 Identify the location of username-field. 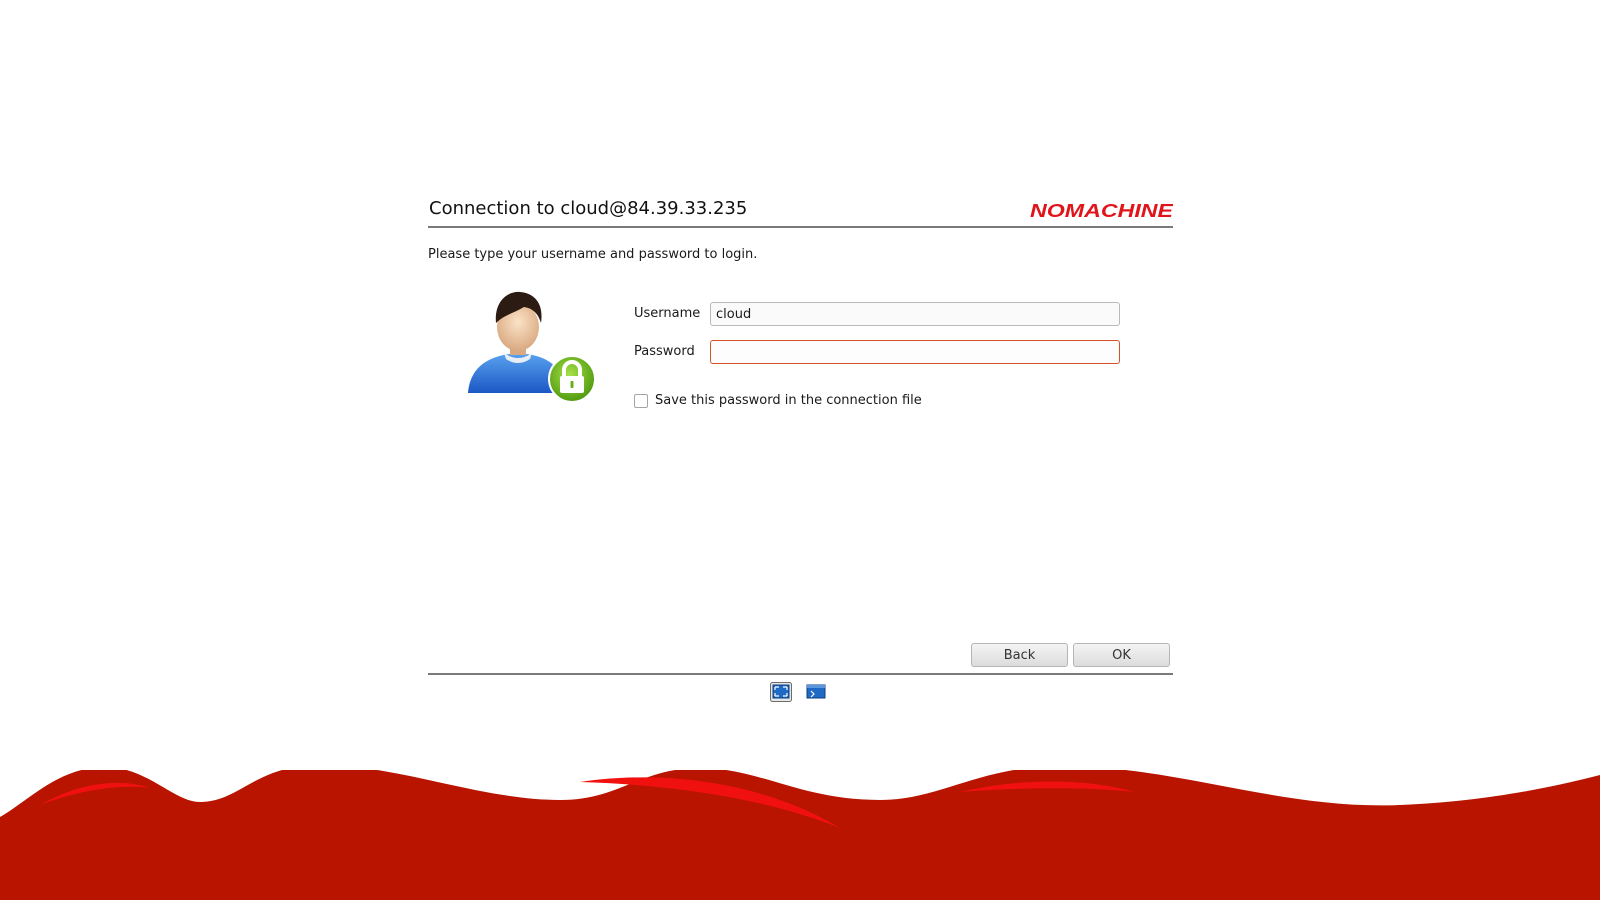
(915, 314).